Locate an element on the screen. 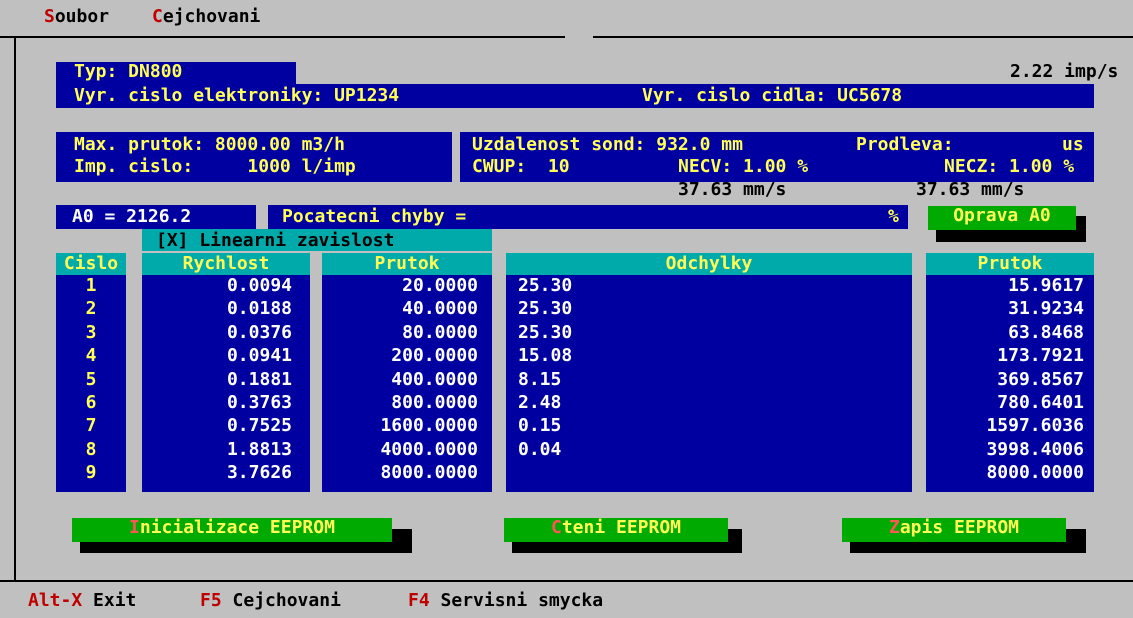 The image size is (1133, 618). init-label: nicializace EEPROM is located at coordinates (237, 527).